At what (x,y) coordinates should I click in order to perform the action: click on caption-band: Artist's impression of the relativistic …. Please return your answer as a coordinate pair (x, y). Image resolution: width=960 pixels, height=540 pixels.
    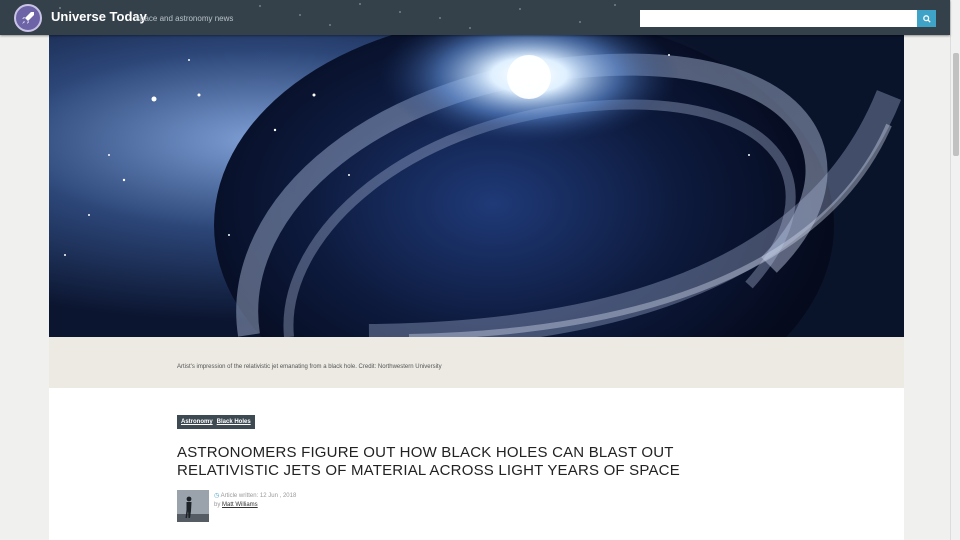
    Looking at the image, I should click on (476, 362).